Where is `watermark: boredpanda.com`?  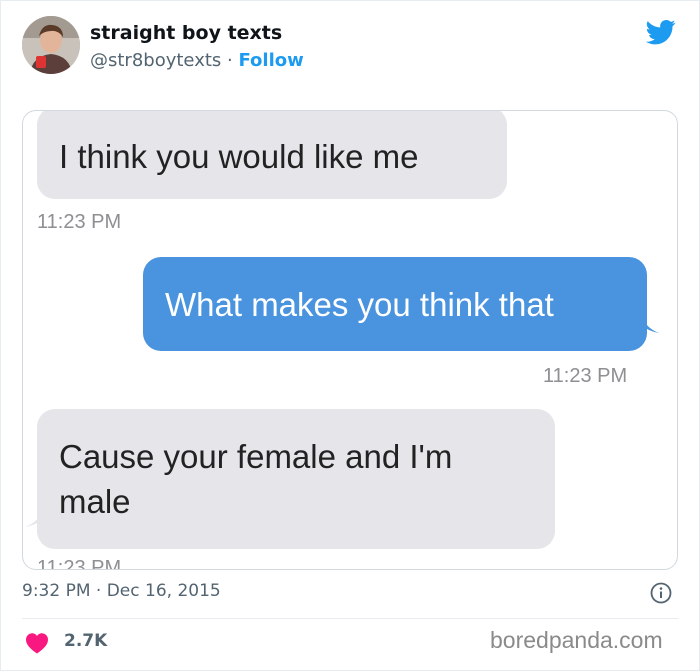 watermark: boredpanda.com is located at coordinates (576, 640).